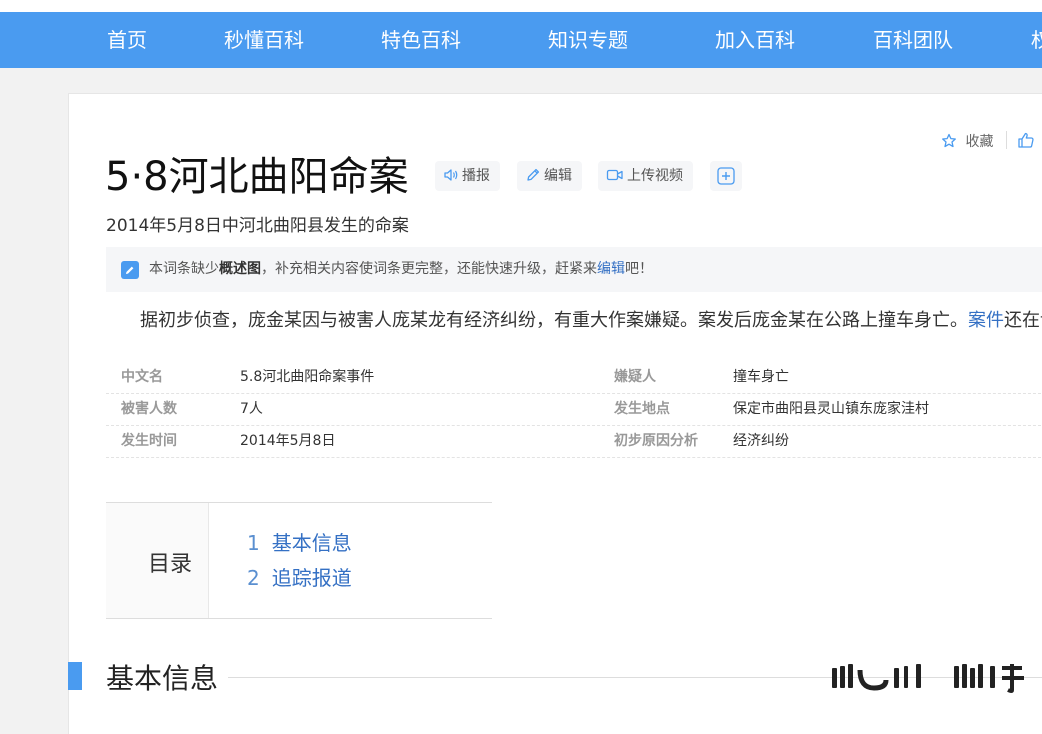  Describe the element at coordinates (949, 140) in the screenshot. I see `star-icon` at that location.